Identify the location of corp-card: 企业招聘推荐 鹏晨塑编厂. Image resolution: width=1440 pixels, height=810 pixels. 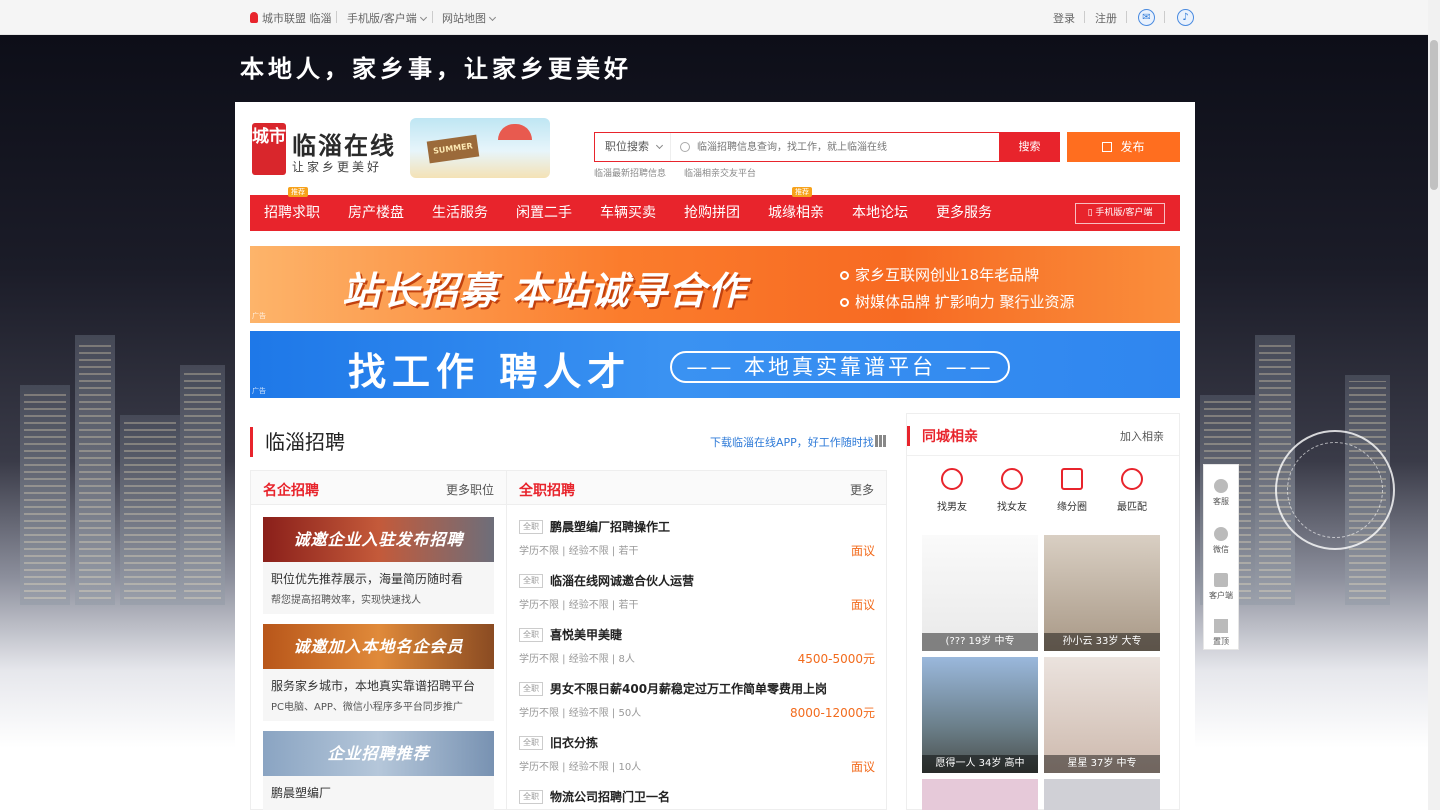
(378, 770).